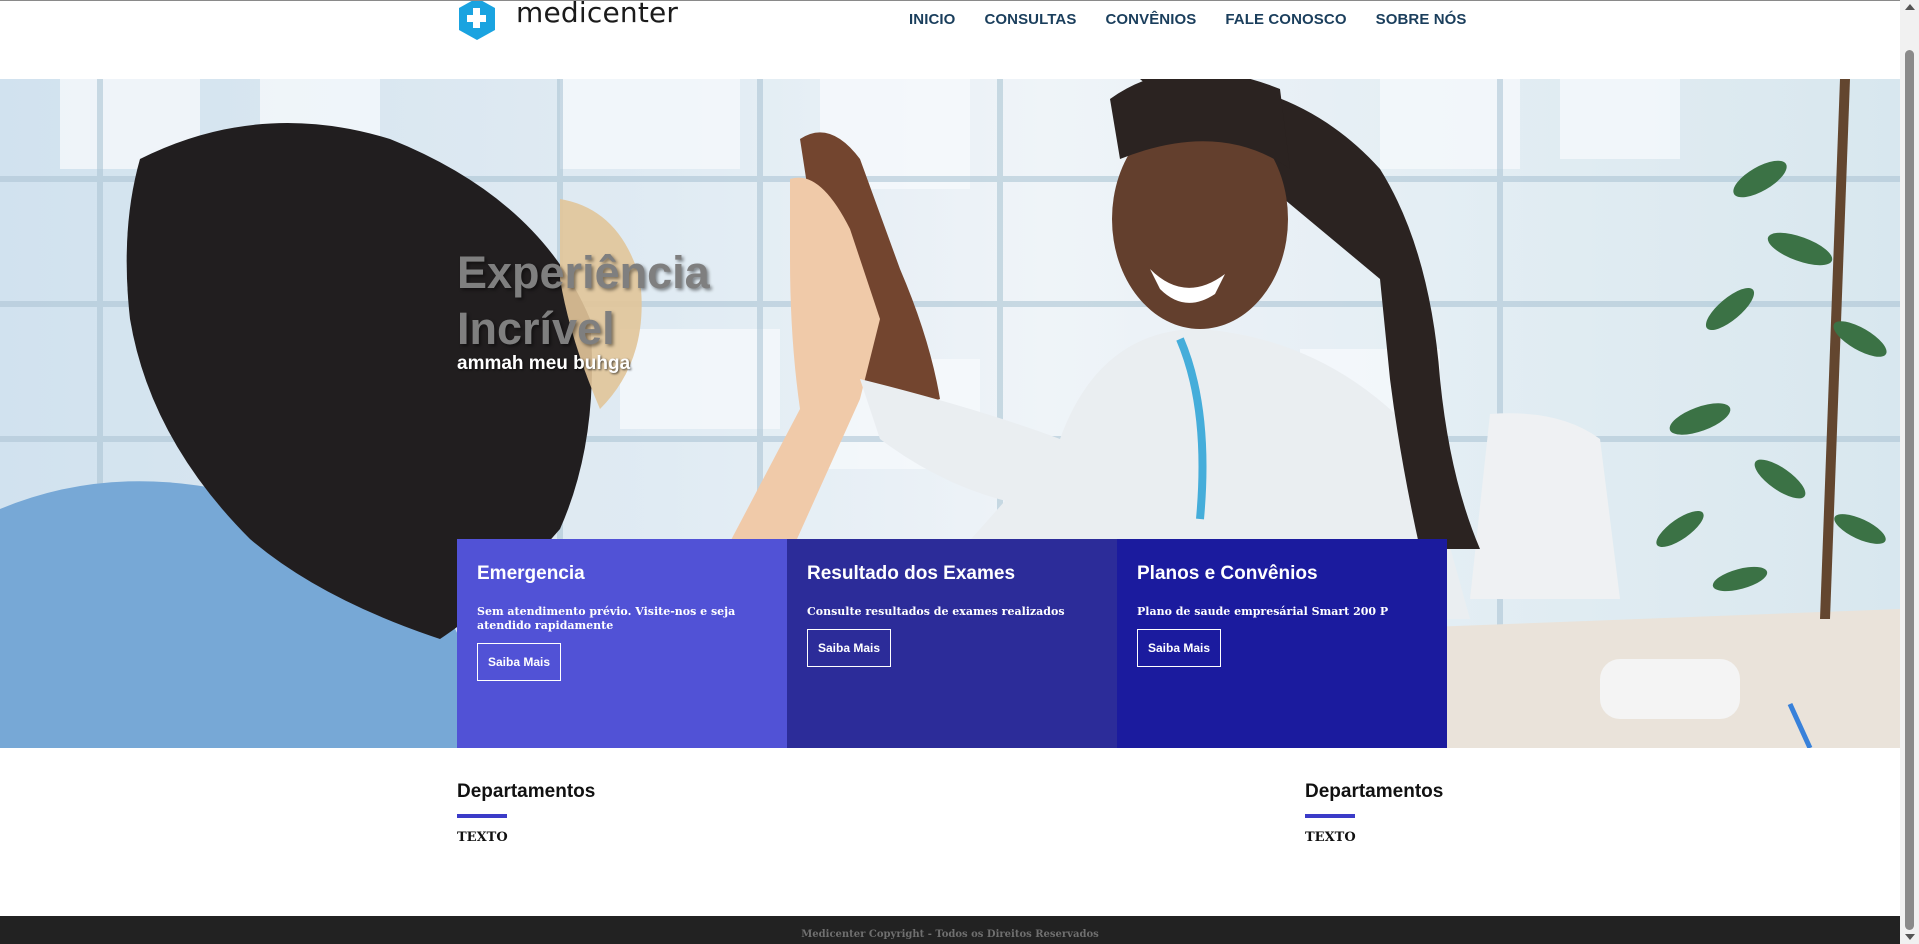  What do you see at coordinates (526, 813) in the screenshot?
I see `departments-left: Departamentos TEXTO` at bounding box center [526, 813].